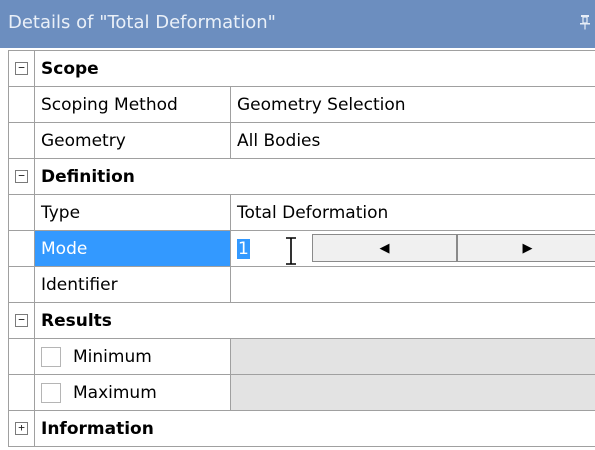 Image resolution: width=595 pixels, height=450 pixels. I want to click on parameter-checkbox-maximum, so click(51, 392).